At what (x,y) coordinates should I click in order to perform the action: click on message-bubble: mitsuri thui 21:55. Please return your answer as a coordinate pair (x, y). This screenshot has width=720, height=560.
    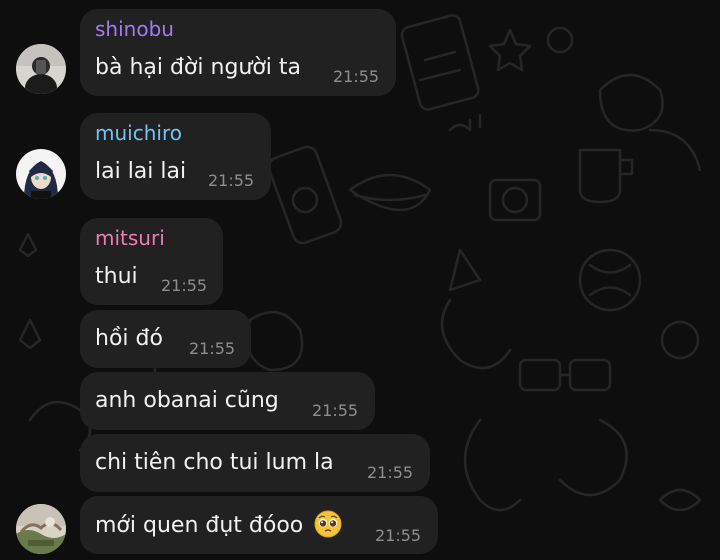
    Looking at the image, I should click on (151, 261).